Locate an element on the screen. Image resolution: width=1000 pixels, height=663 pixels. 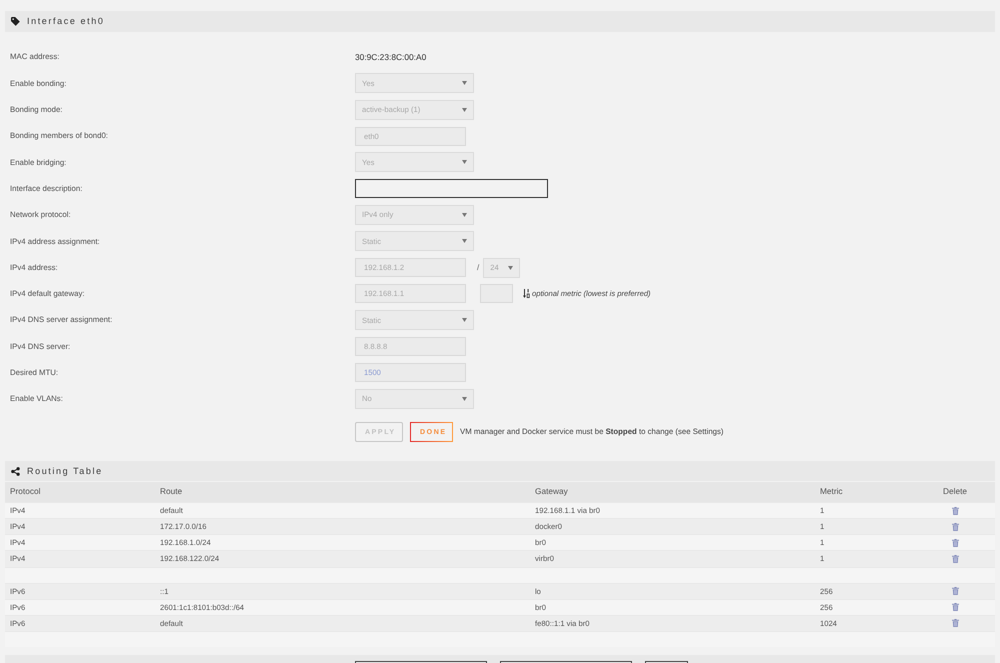
column-header: Gateway is located at coordinates (551, 492).